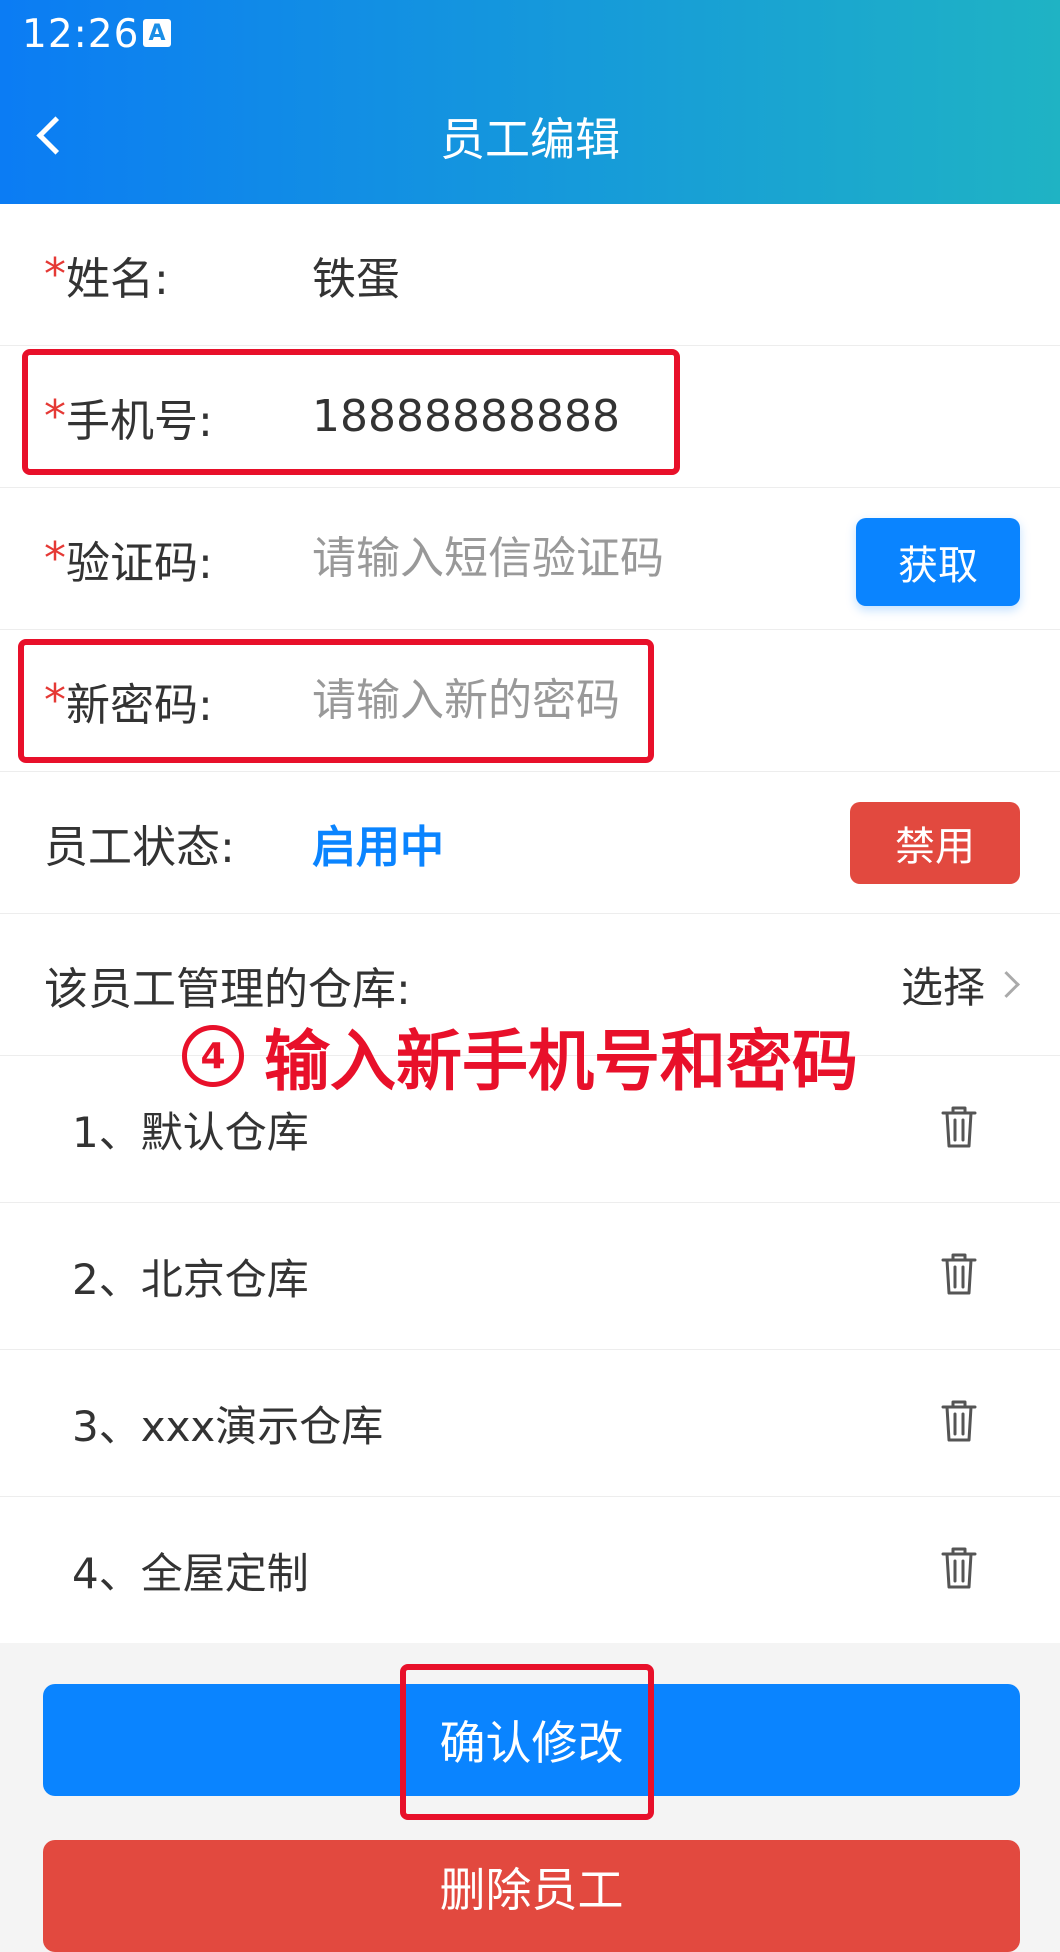 The width and height of the screenshot is (1060, 1952). I want to click on annotation-box-confirm, so click(527, 1742).